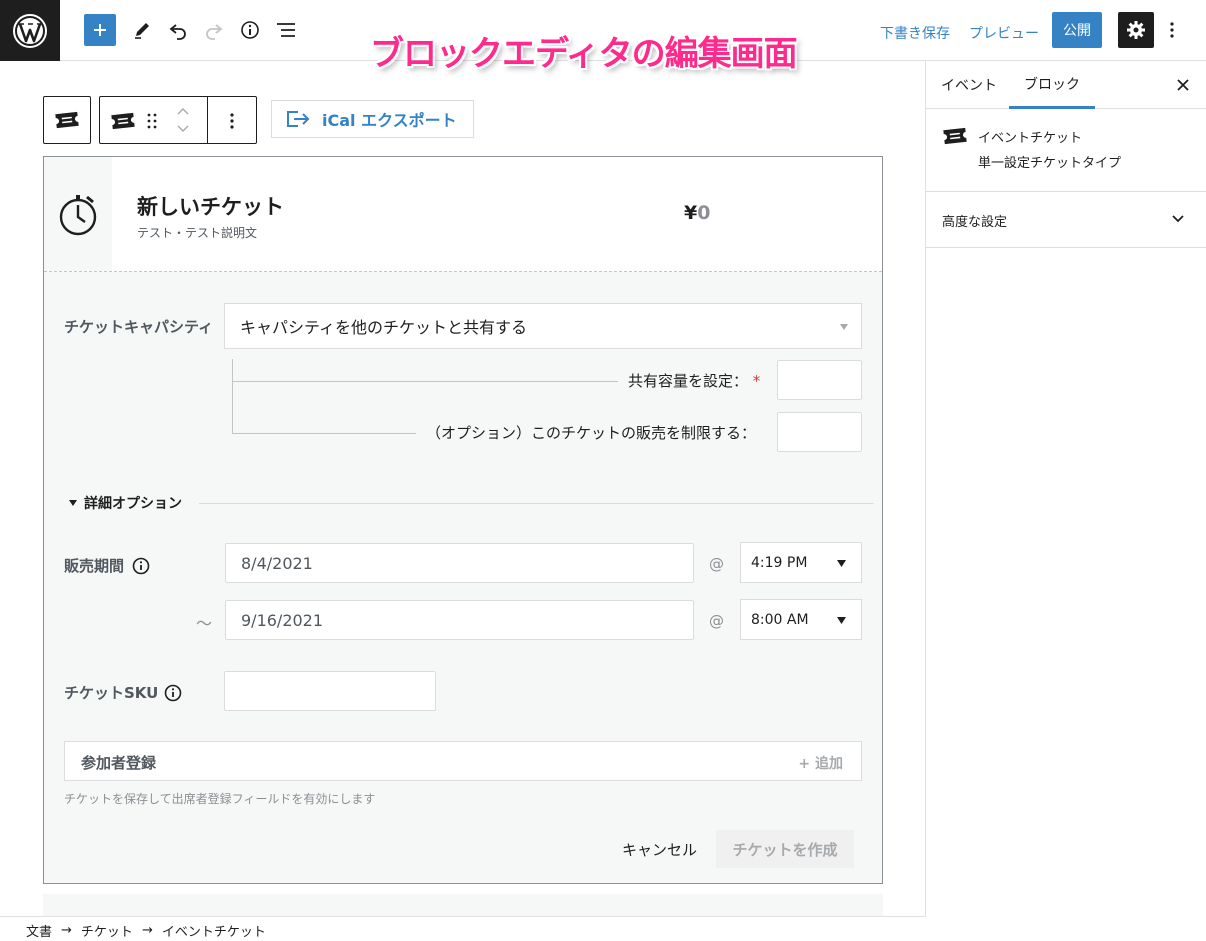 This screenshot has width=1206, height=941. I want to click on advanced-divider, so click(536, 503).